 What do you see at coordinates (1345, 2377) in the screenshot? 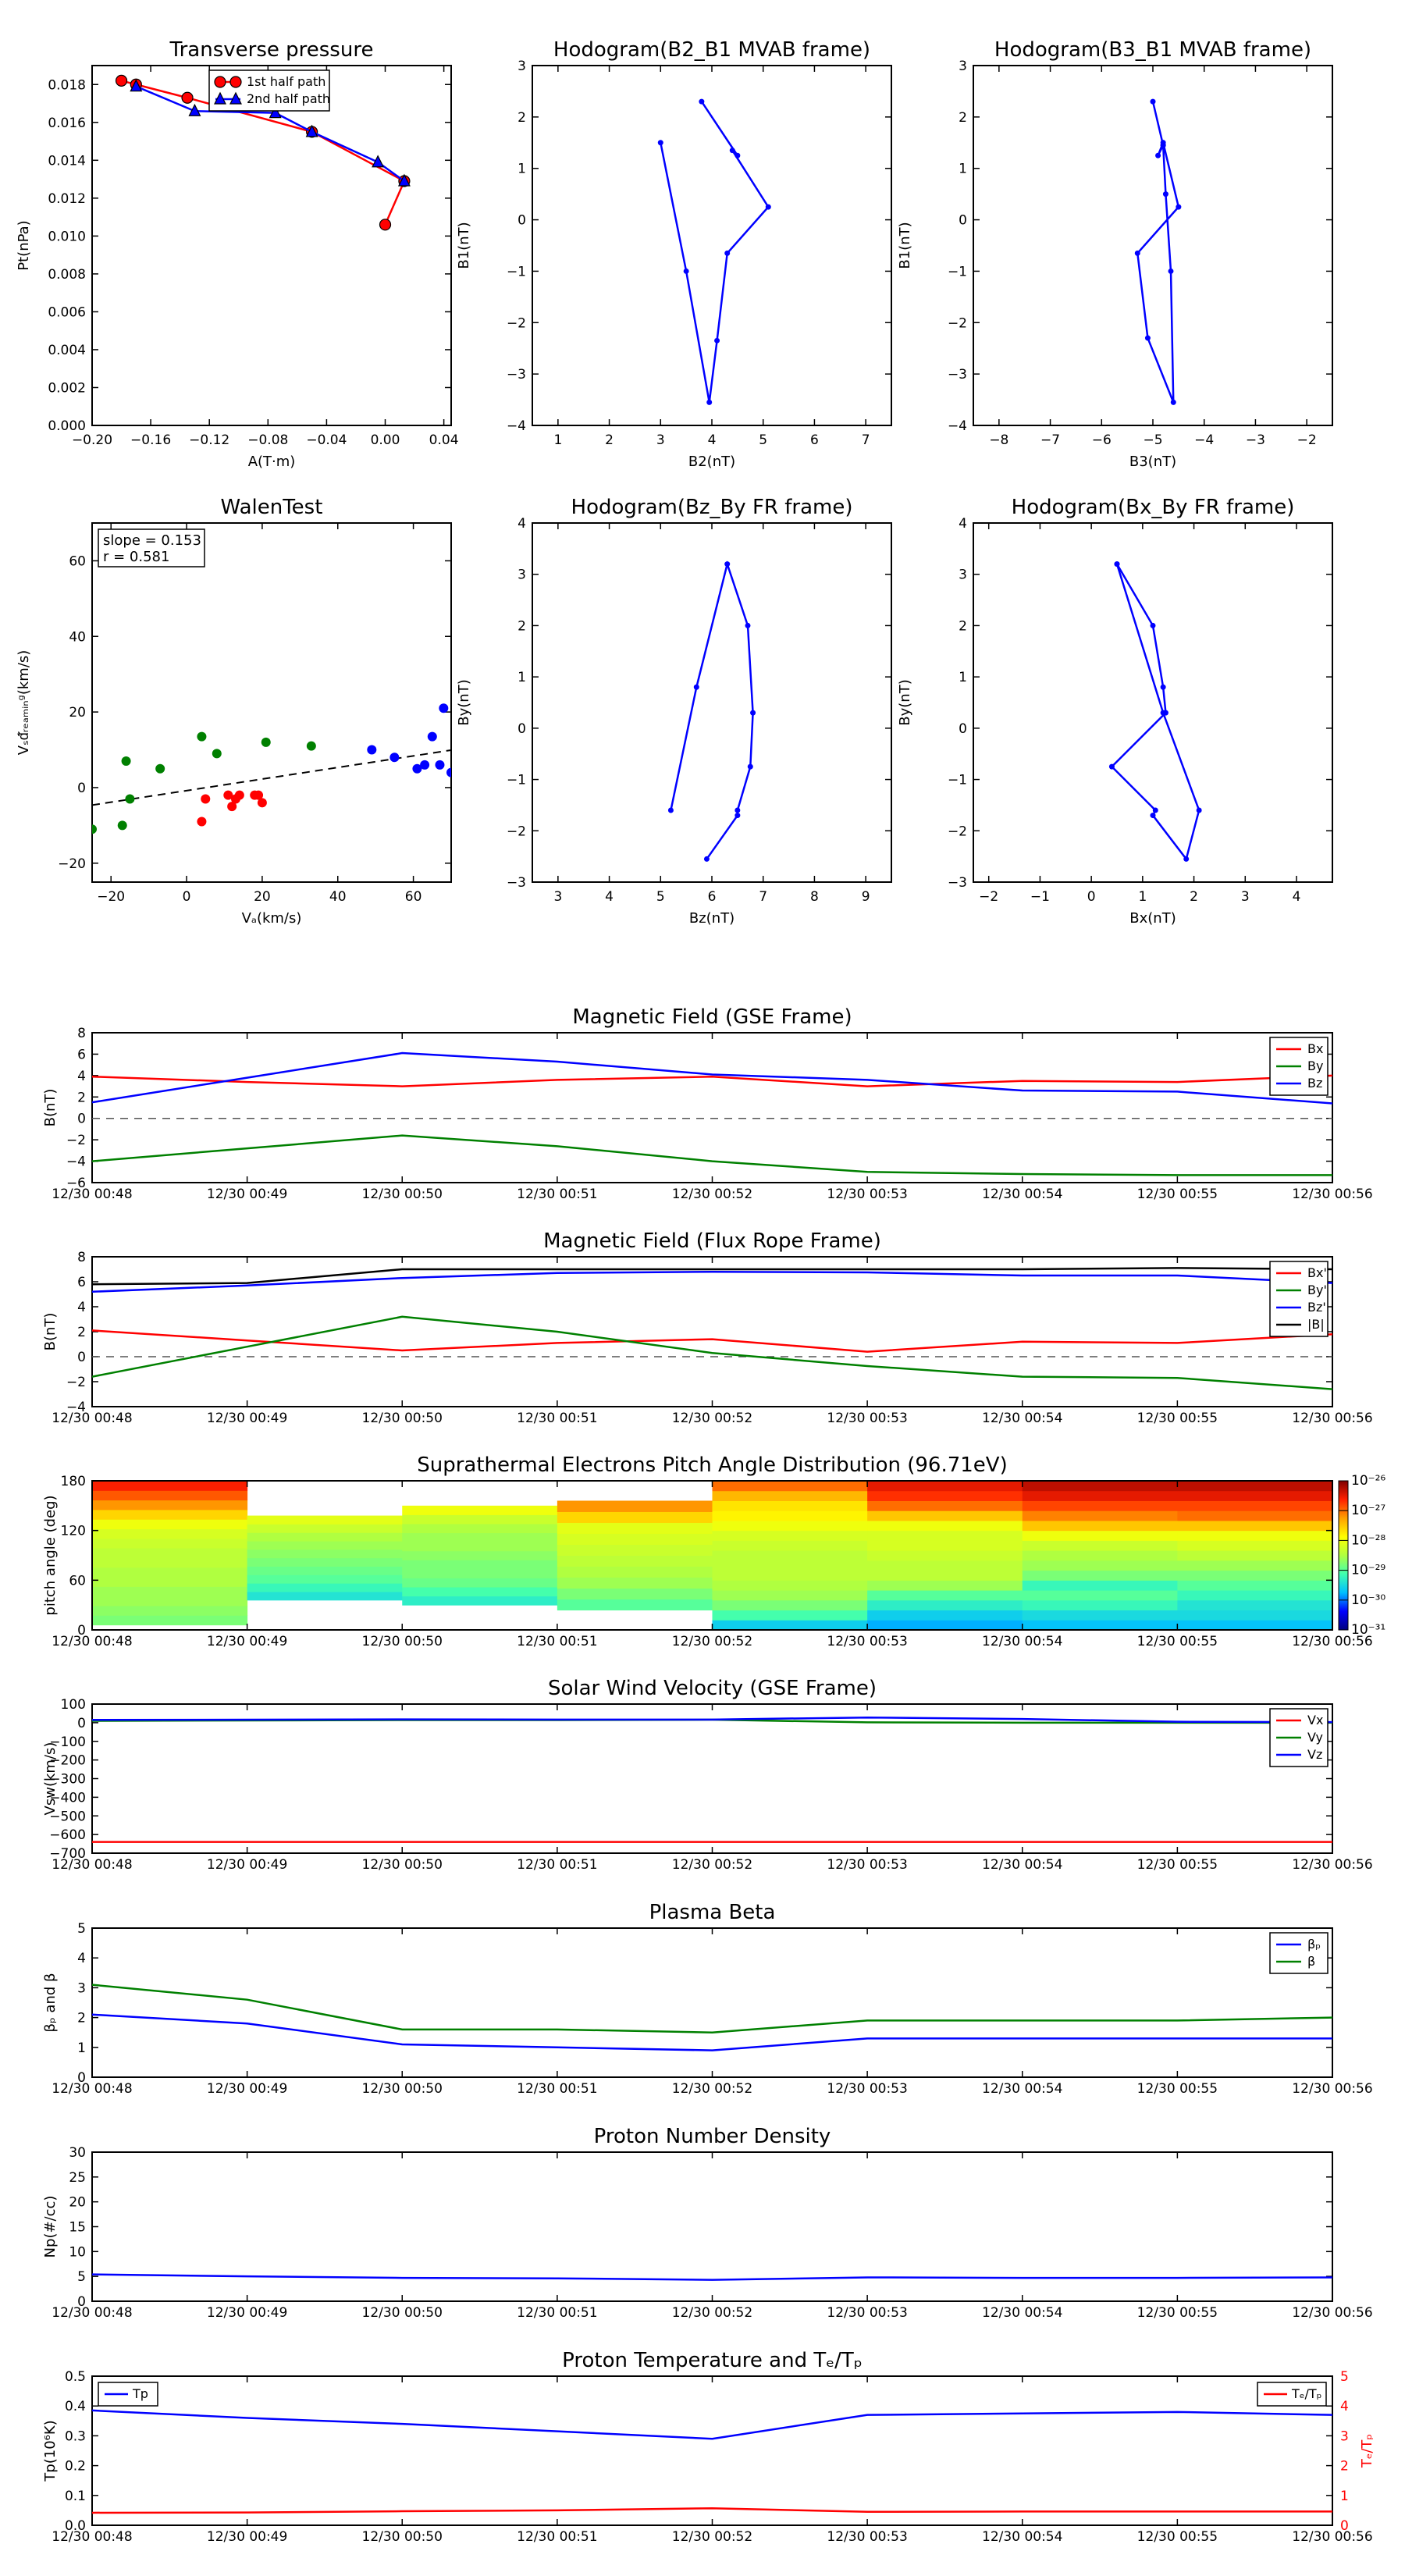
I see `y2-tick-label: 5` at bounding box center [1345, 2377].